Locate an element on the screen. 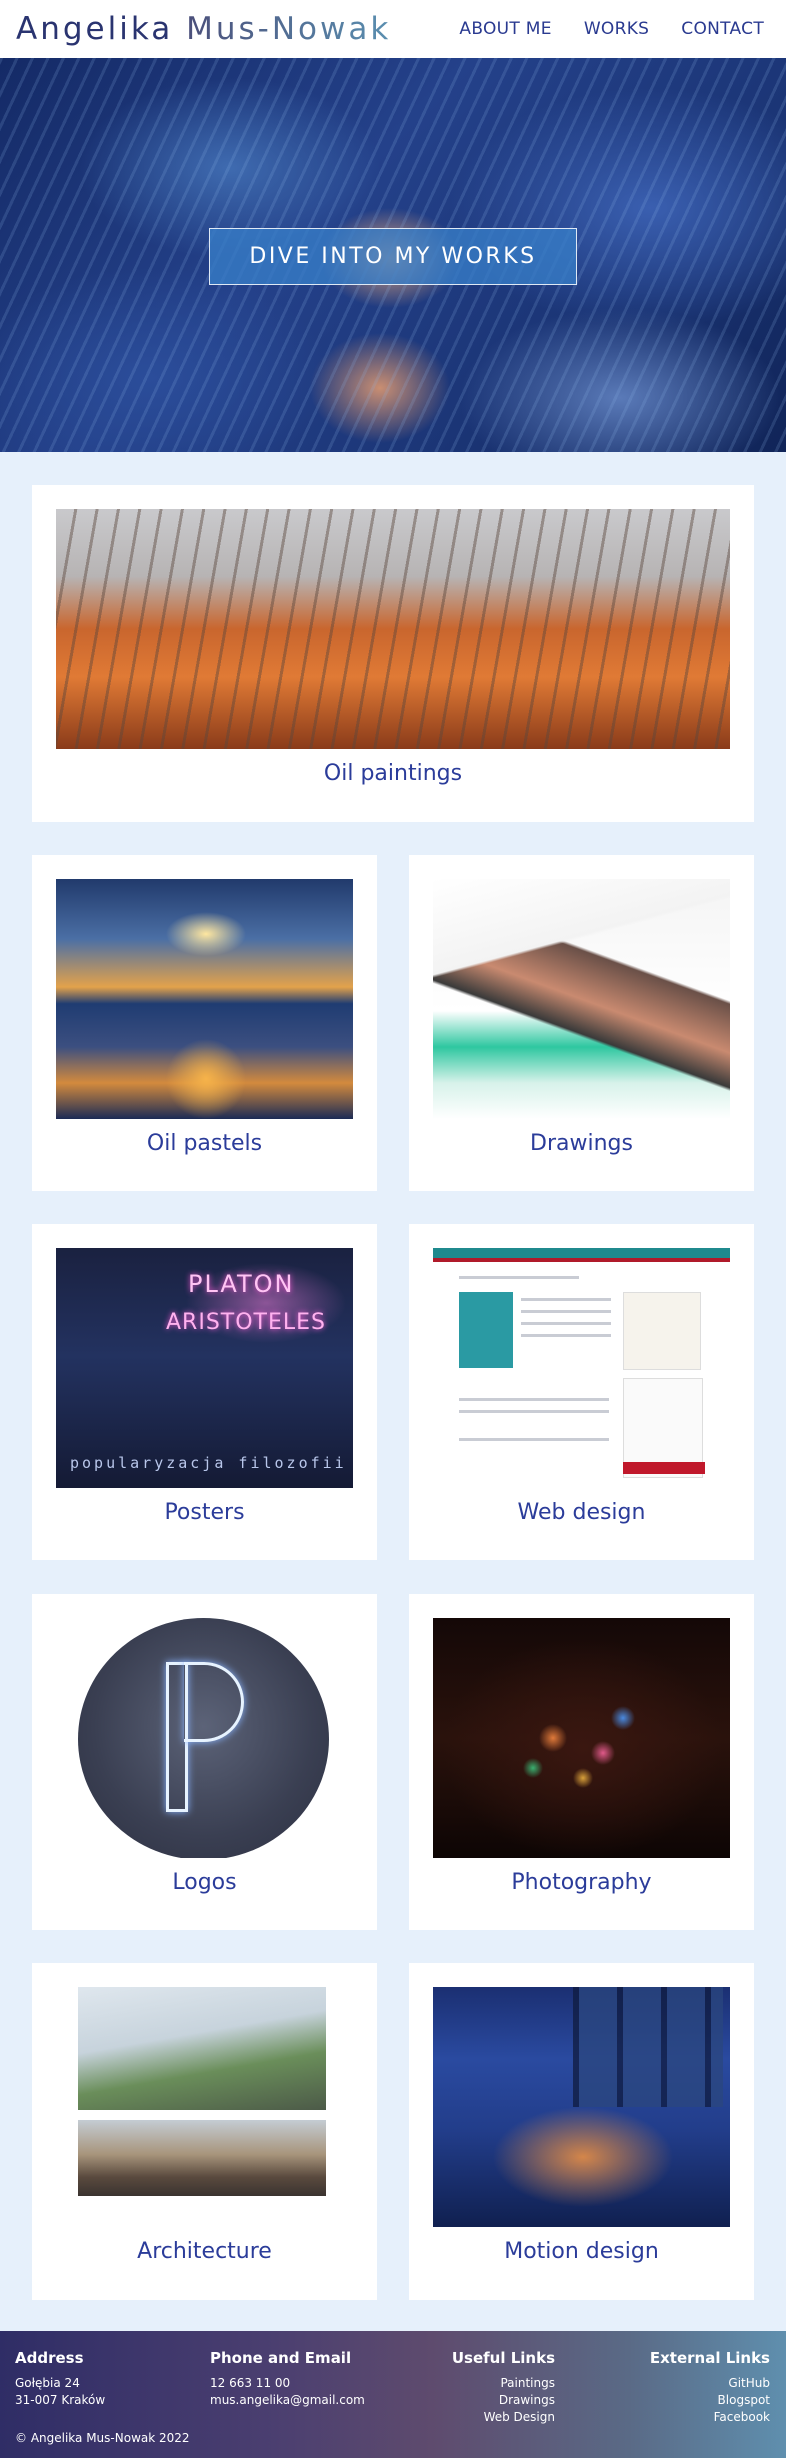 This screenshot has height=2458, width=786. footer-link-drawings: Drawings is located at coordinates (497, 2400).